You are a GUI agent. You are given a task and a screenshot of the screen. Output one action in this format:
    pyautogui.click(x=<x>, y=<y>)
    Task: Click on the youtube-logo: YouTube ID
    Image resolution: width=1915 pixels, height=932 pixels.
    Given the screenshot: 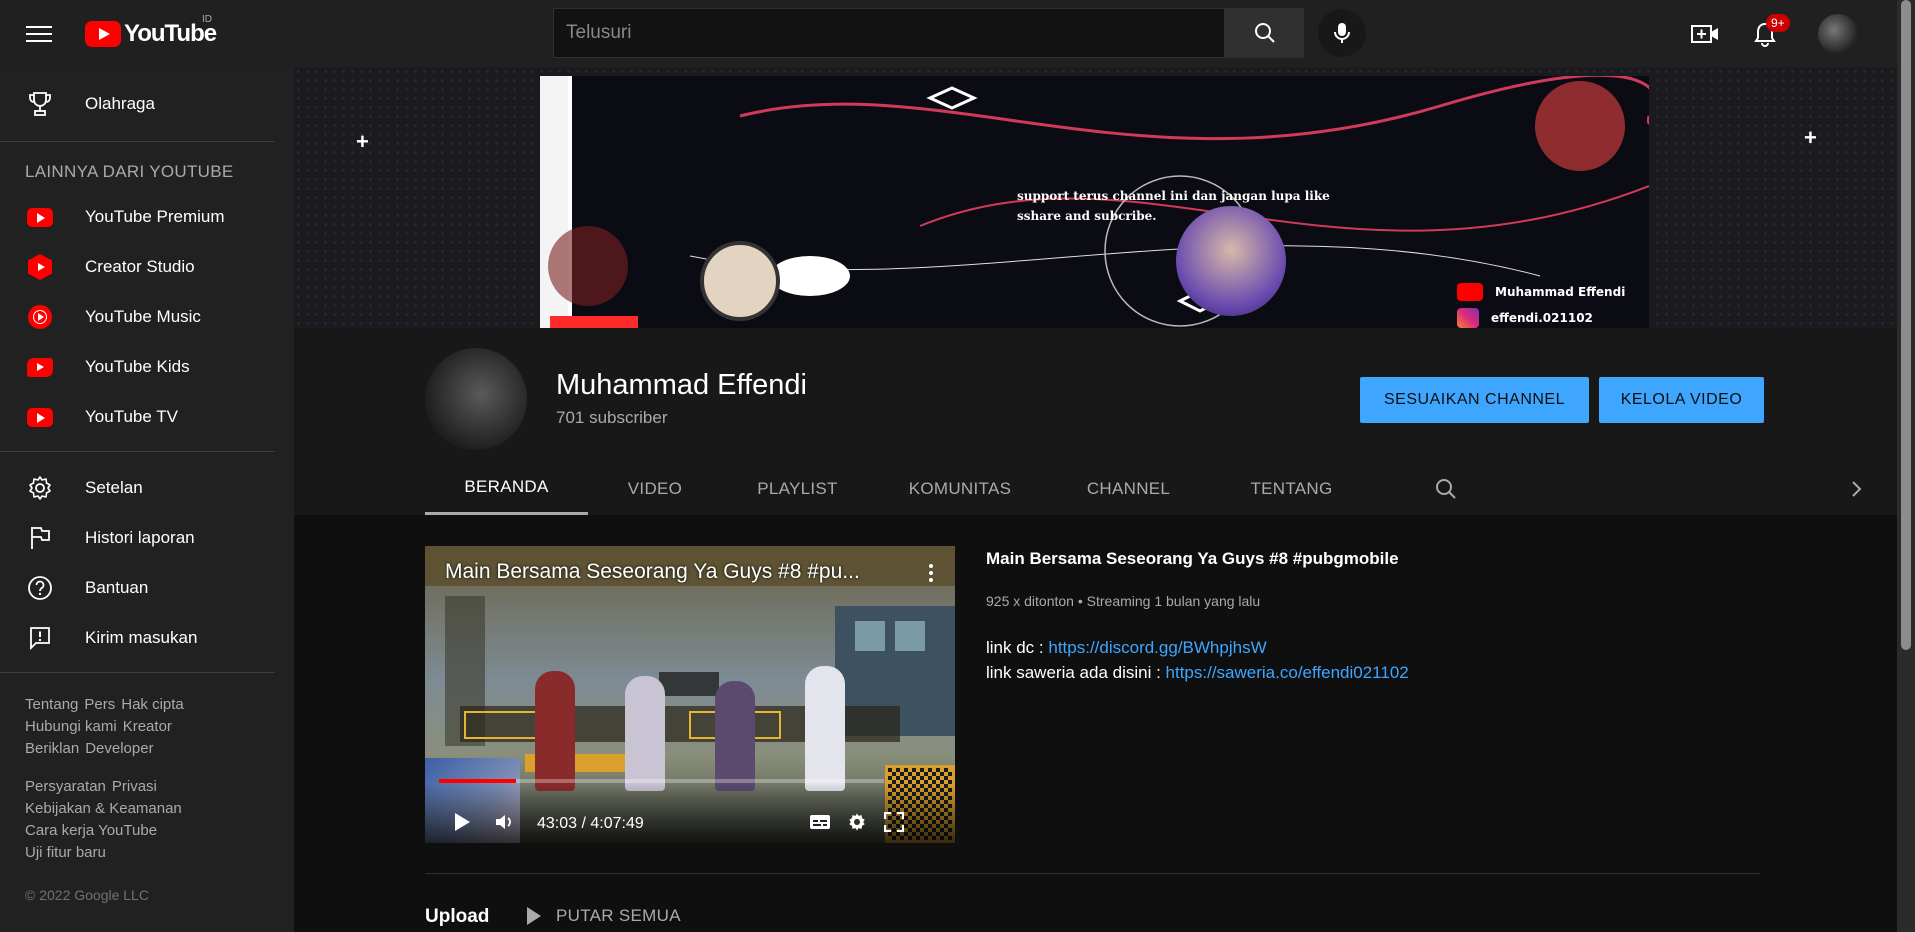 What is the action you would take?
    pyautogui.click(x=151, y=31)
    